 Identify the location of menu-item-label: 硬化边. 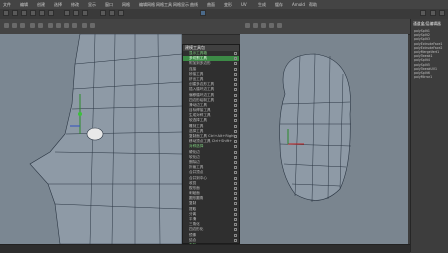
(194, 151).